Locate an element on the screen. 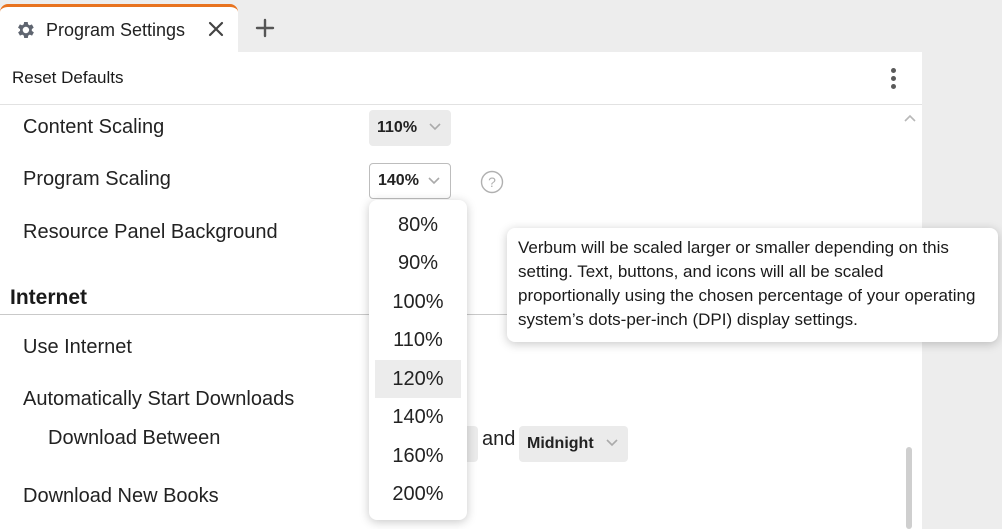 This screenshot has width=1002, height=529. help-question-icon: ? is located at coordinates (492, 182).